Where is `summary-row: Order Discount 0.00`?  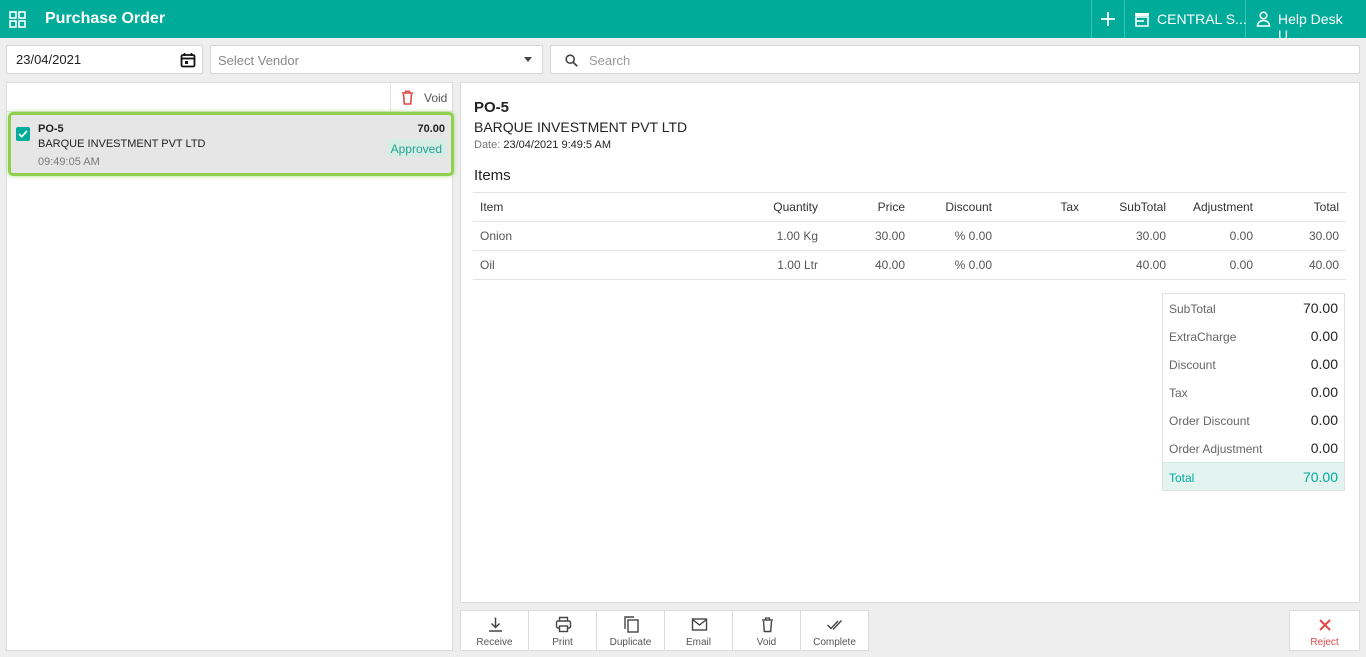 summary-row: Order Discount 0.00 is located at coordinates (1253, 420).